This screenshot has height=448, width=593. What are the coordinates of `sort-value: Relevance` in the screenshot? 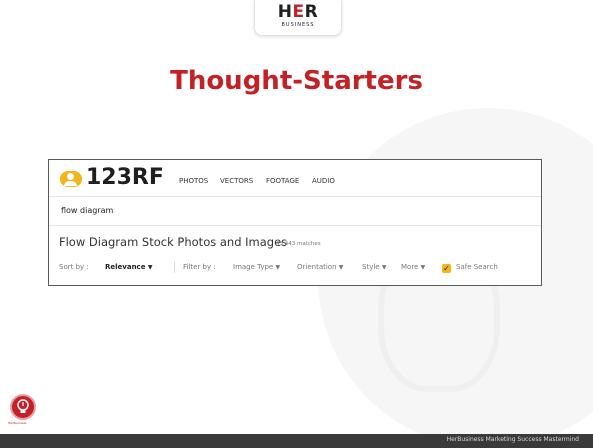 It's located at (125, 267).